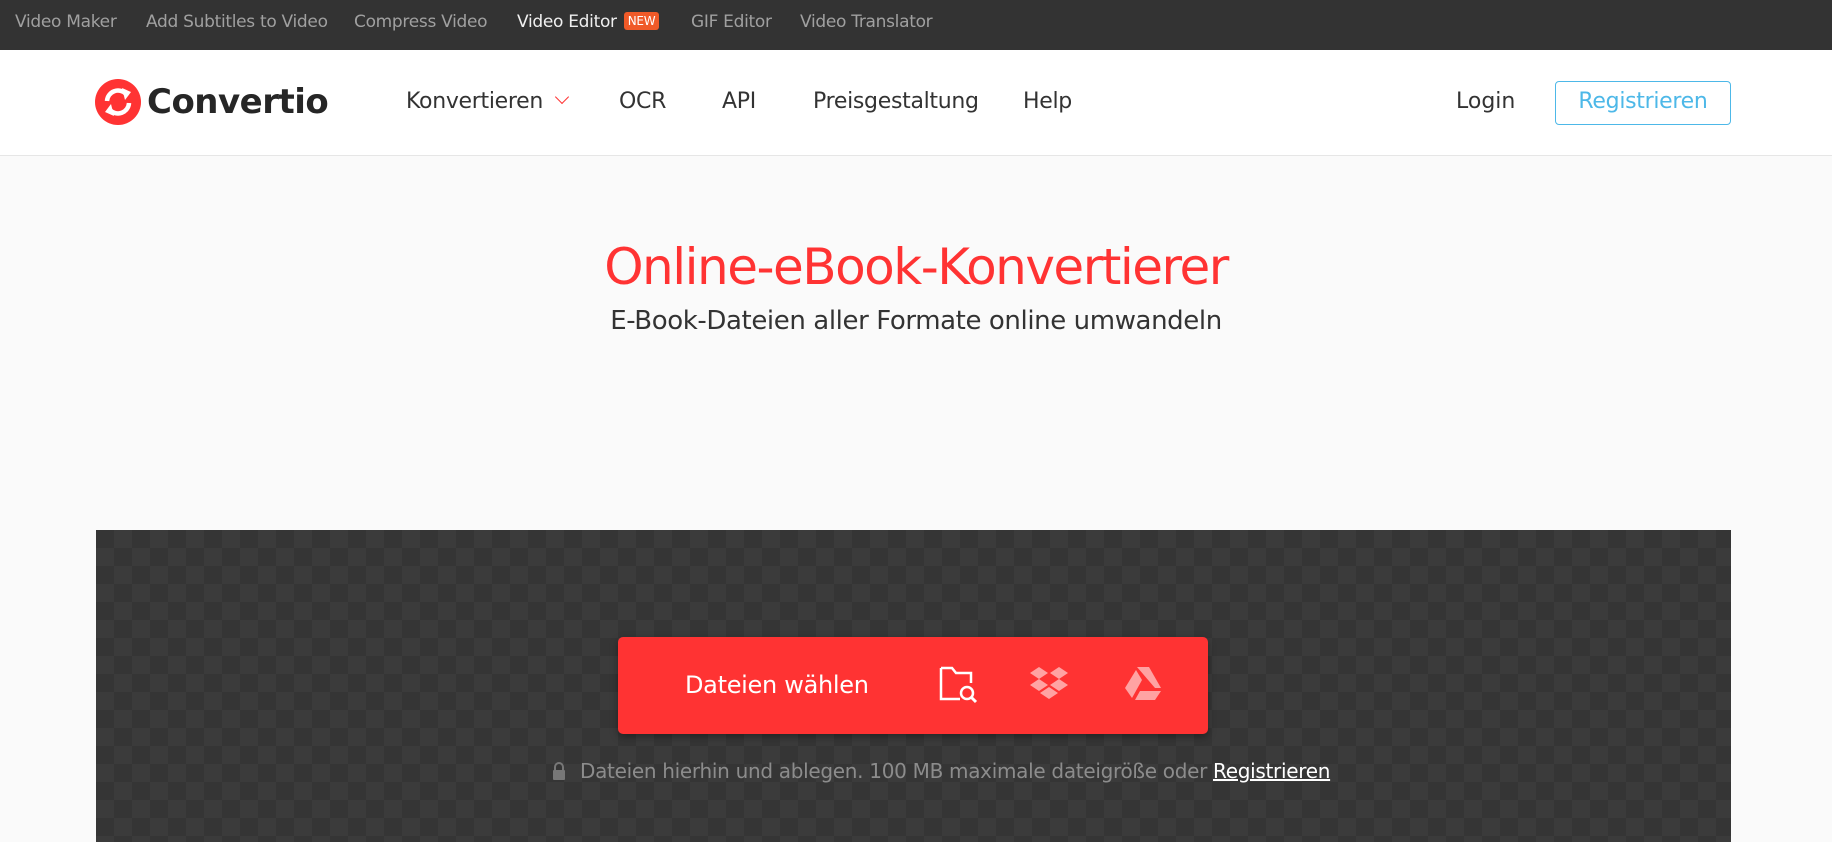 The height and width of the screenshot is (842, 1832). Describe the element at coordinates (118, 102) in the screenshot. I see `convertio-logo-icon` at that location.